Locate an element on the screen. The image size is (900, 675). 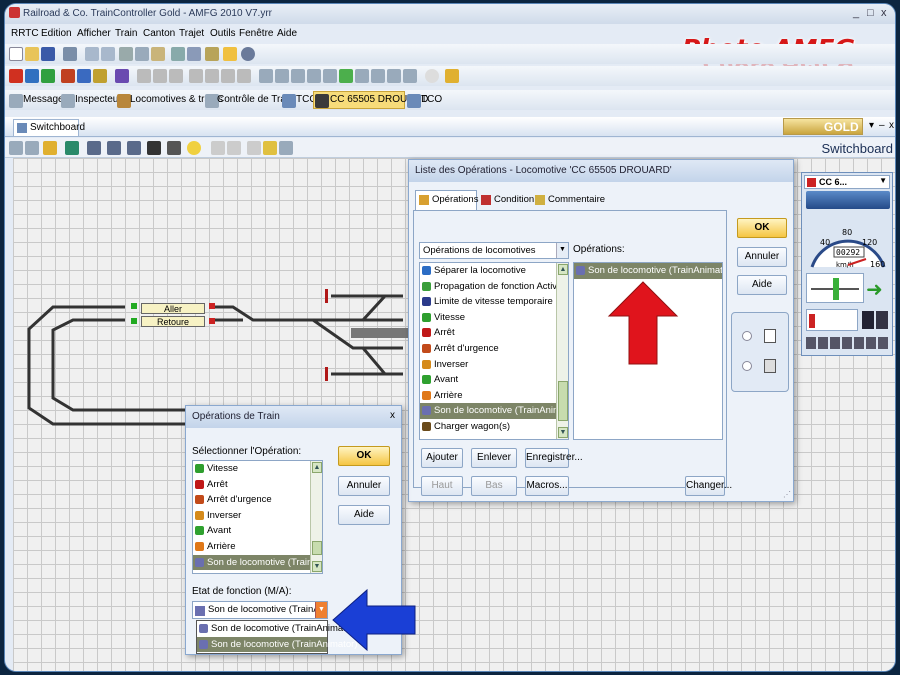
circle-icon is located at coordinates (194, 148).